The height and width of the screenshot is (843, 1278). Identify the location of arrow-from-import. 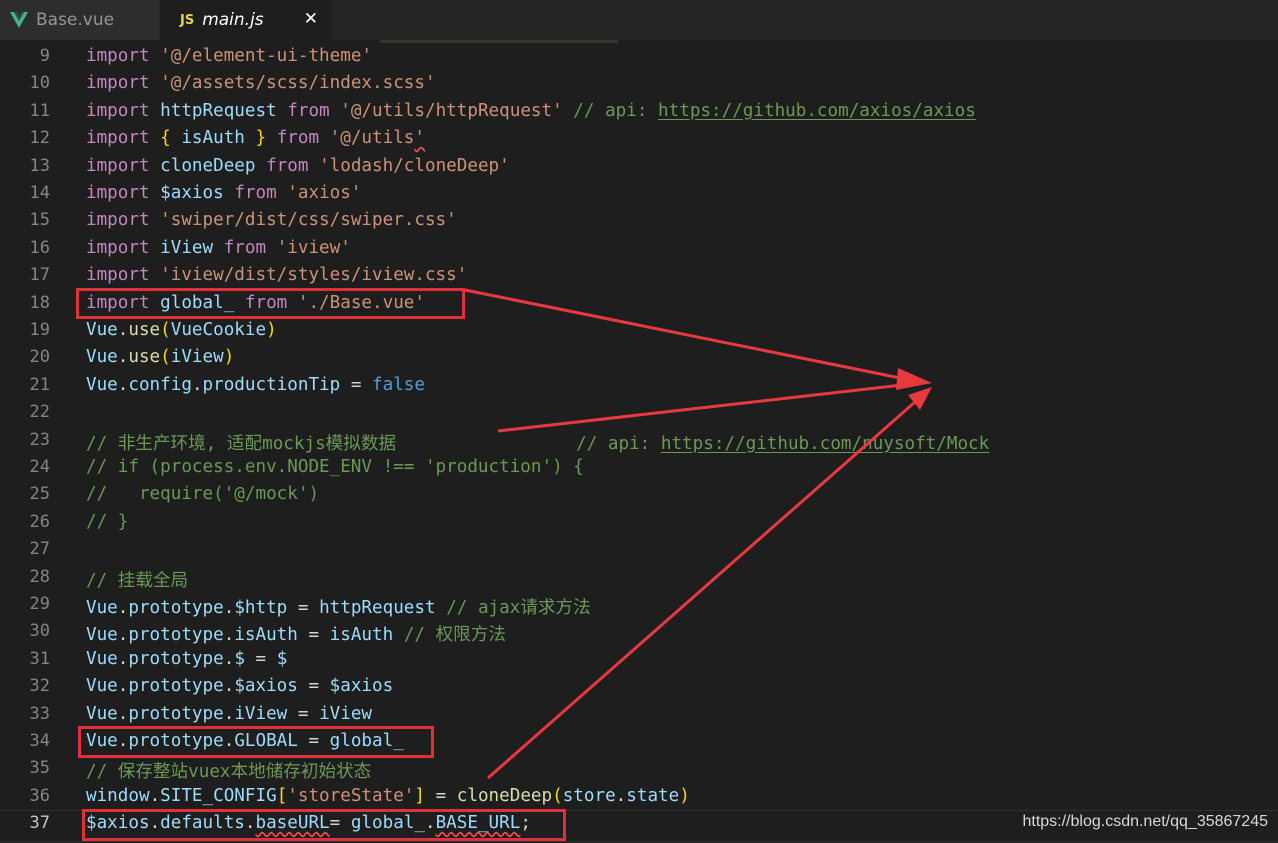
(692, 336).